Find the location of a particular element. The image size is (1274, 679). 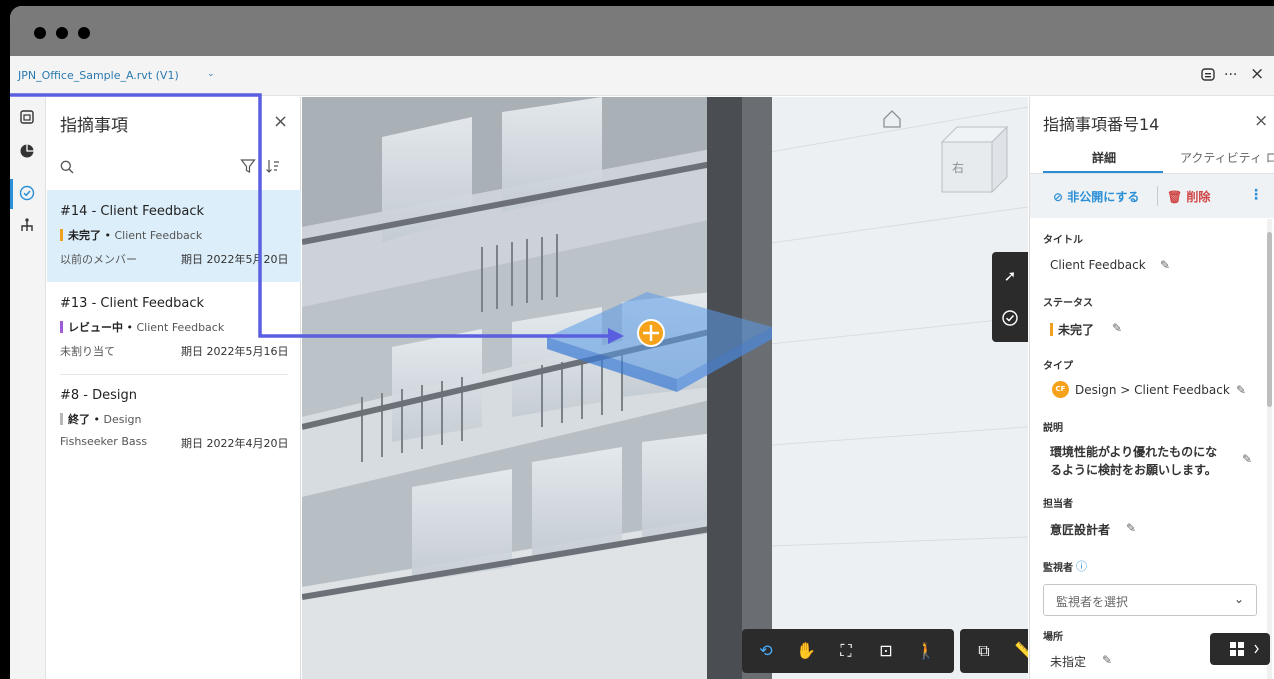

field-value-type: Design > Client Feedback is located at coordinates (1152, 390).